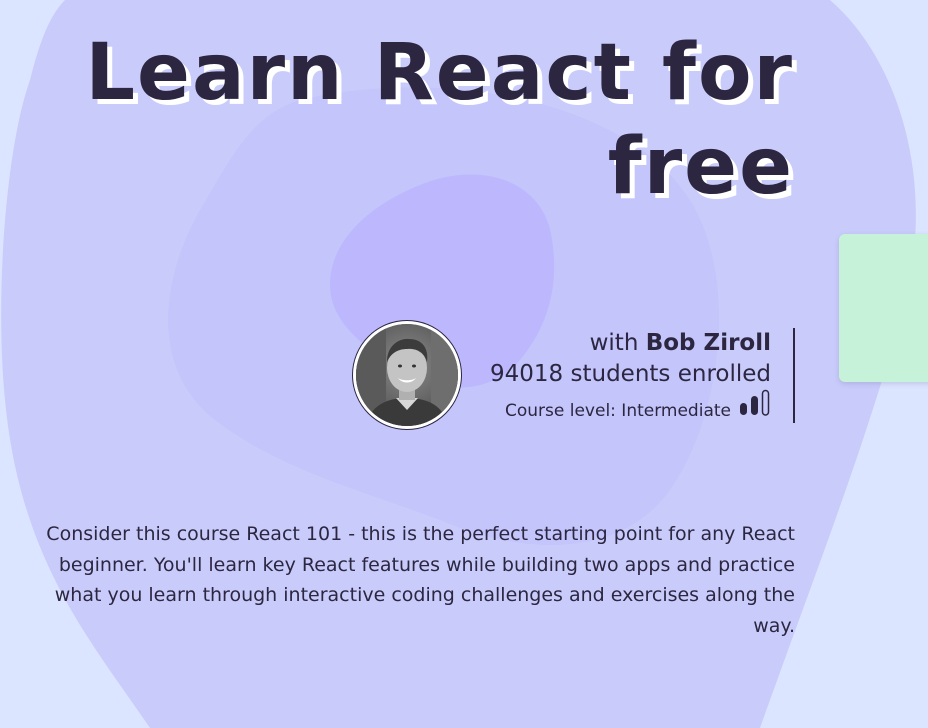 The width and height of the screenshot is (928, 728). Describe the element at coordinates (755, 408) in the screenshot. I see `level-bars-icon` at that location.